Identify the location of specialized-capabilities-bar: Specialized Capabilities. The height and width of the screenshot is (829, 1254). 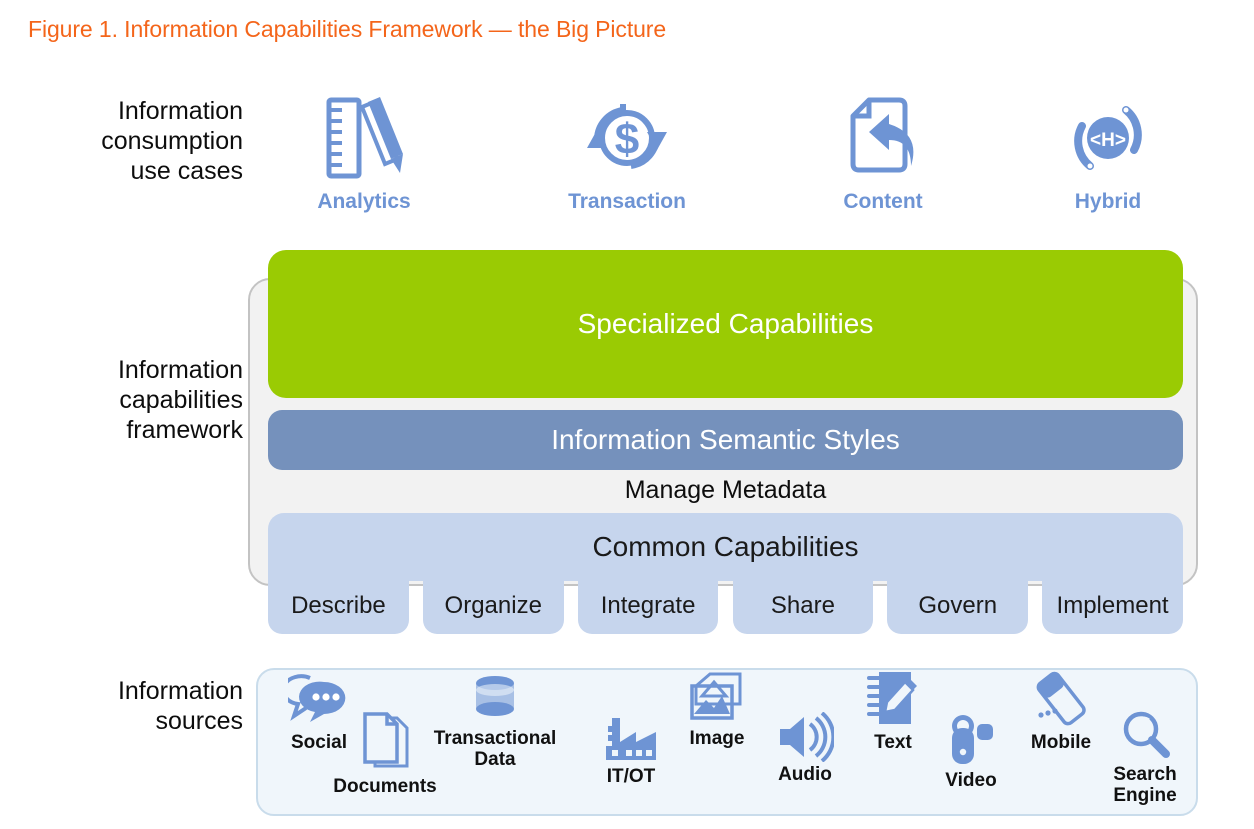
(725, 324).